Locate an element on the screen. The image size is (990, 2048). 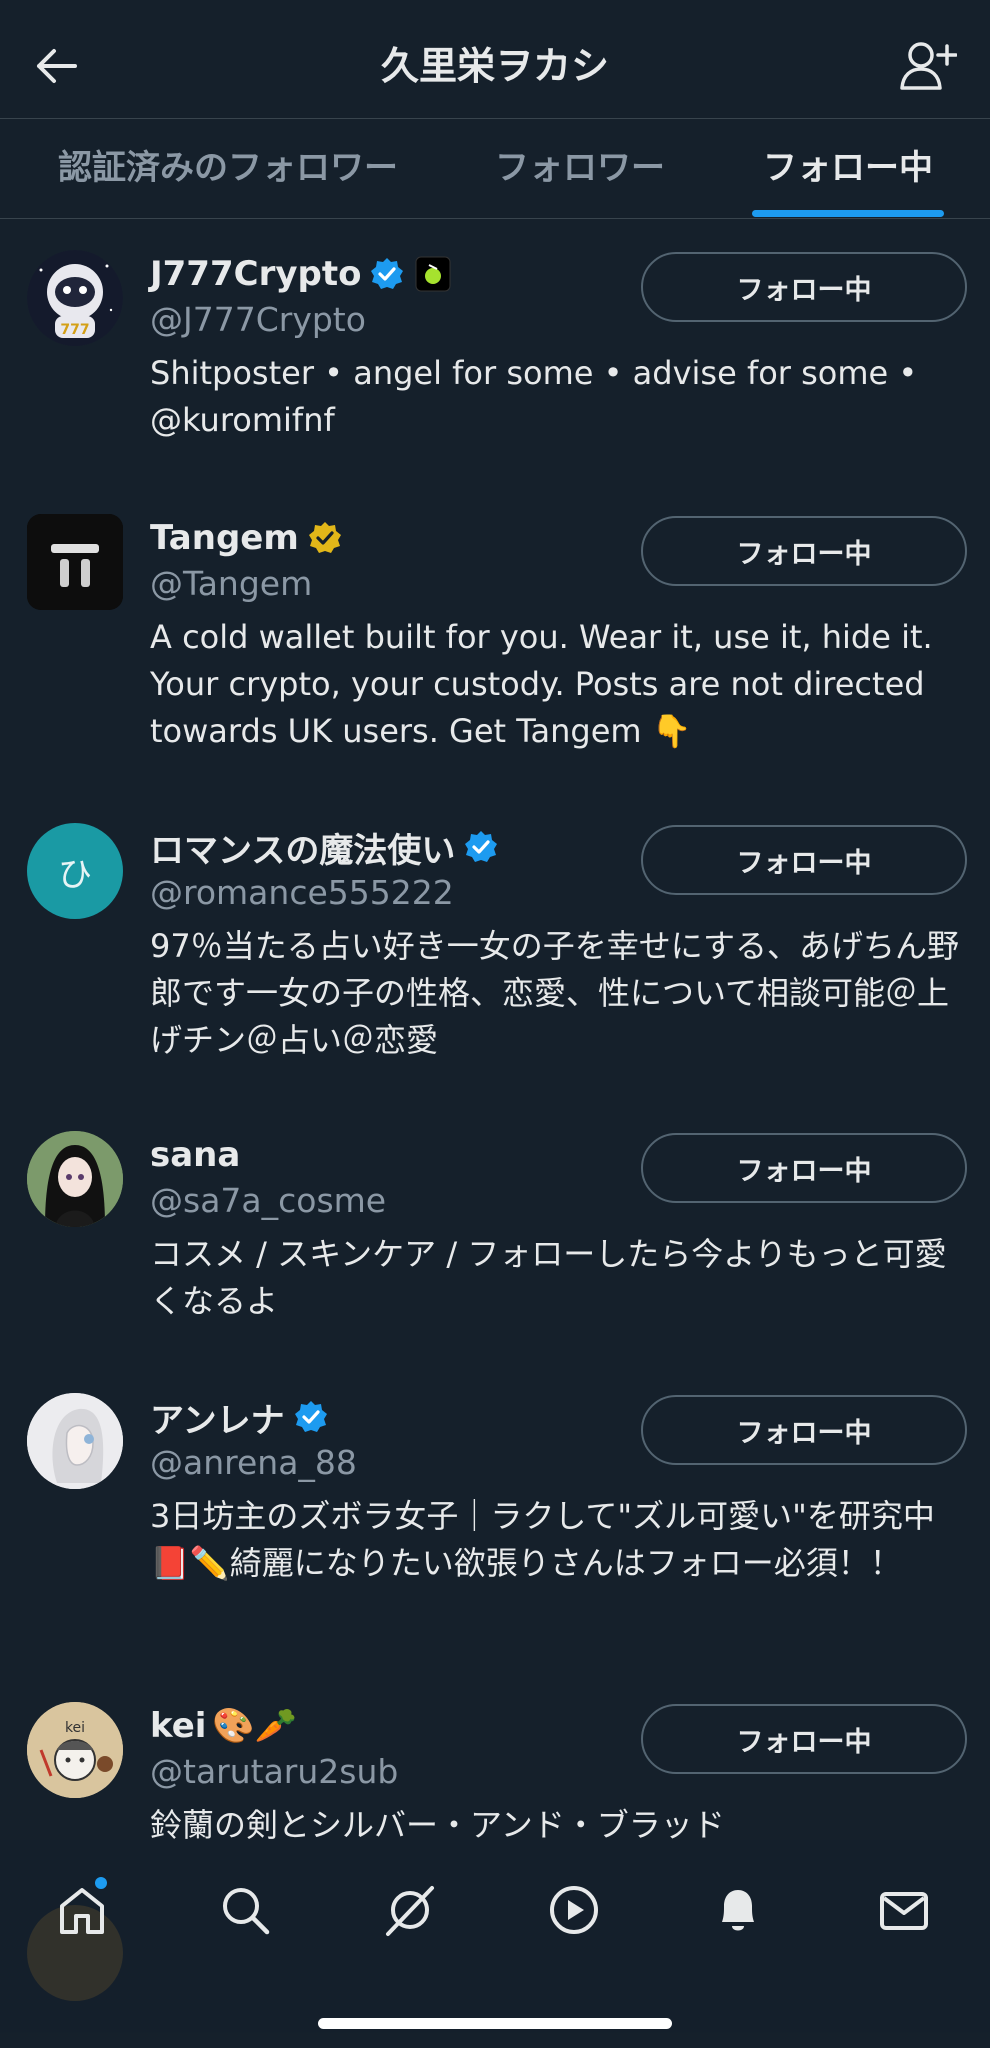
avatar: ひ is located at coordinates (75, 871).